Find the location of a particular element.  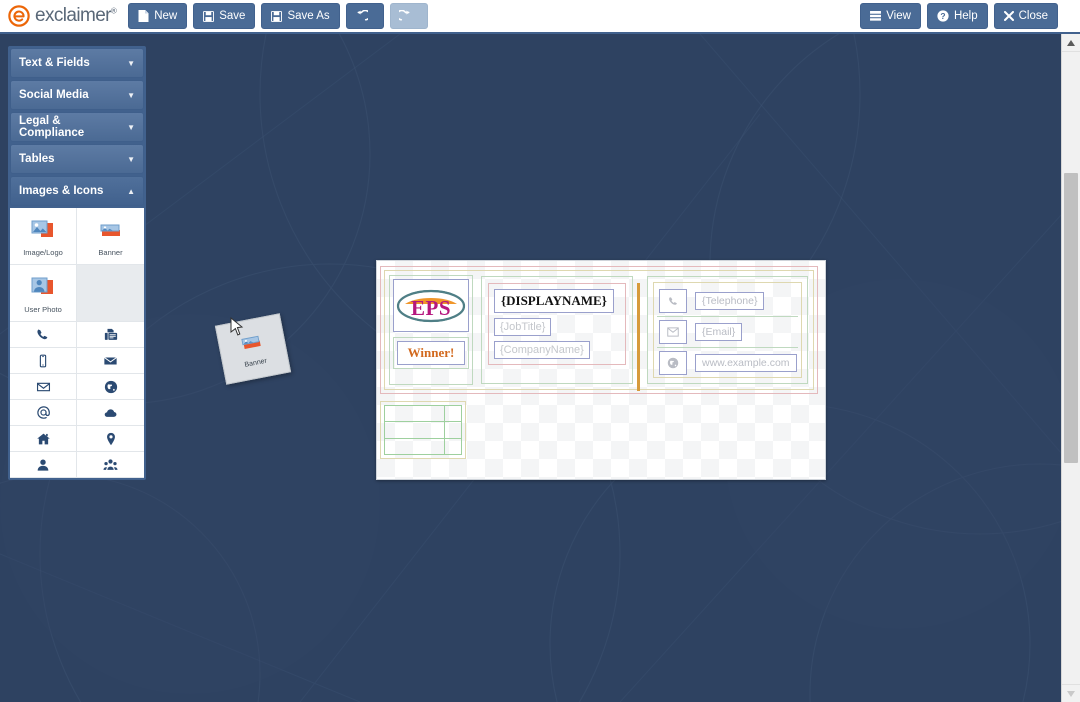

help-button: ? Help is located at coordinates (957, 16).